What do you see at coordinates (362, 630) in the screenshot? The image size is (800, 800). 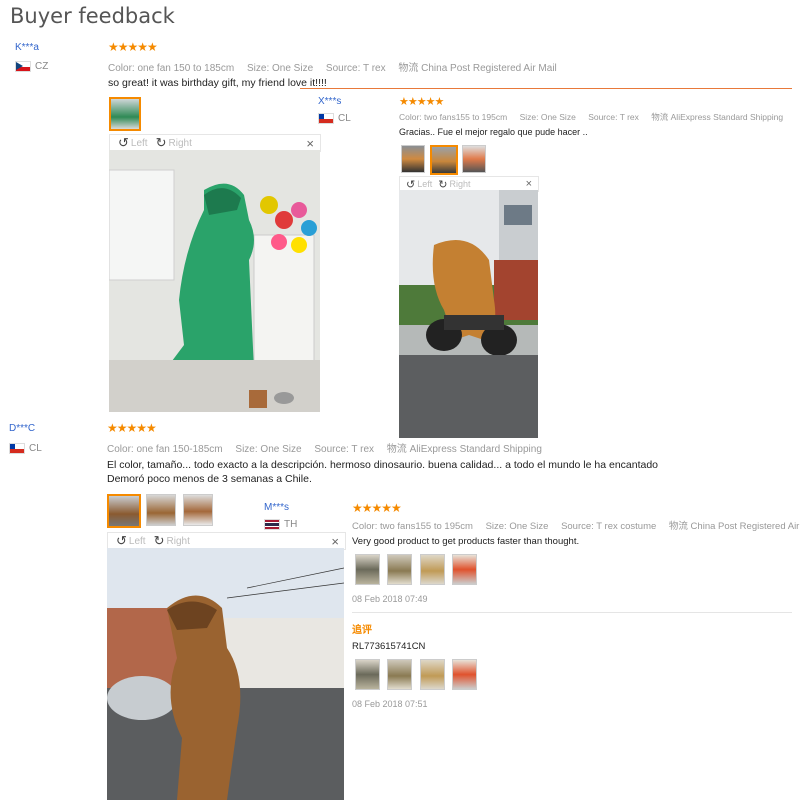 I see `followup-label: 追评` at bounding box center [362, 630].